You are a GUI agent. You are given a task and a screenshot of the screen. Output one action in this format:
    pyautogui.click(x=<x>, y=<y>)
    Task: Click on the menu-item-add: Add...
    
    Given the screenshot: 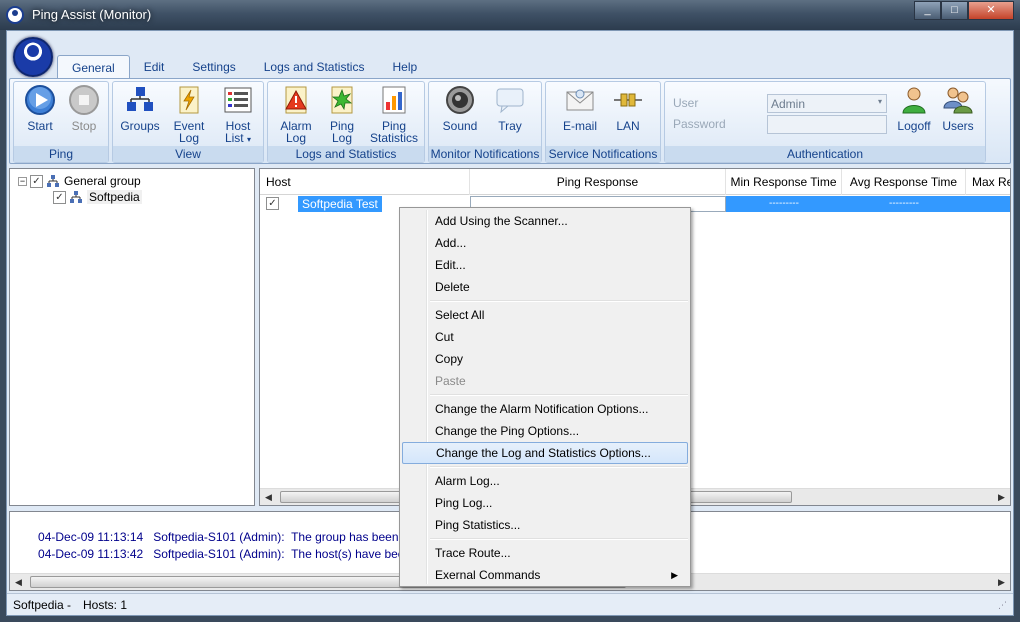 What is the action you would take?
    pyautogui.click(x=545, y=243)
    